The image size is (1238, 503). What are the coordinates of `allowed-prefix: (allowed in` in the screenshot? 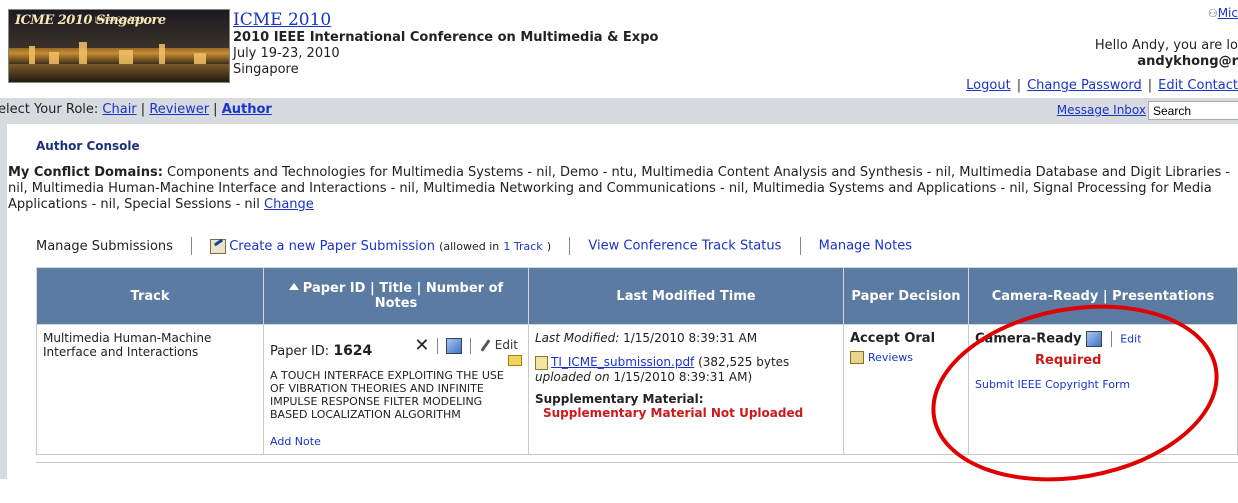 It's located at (469, 246).